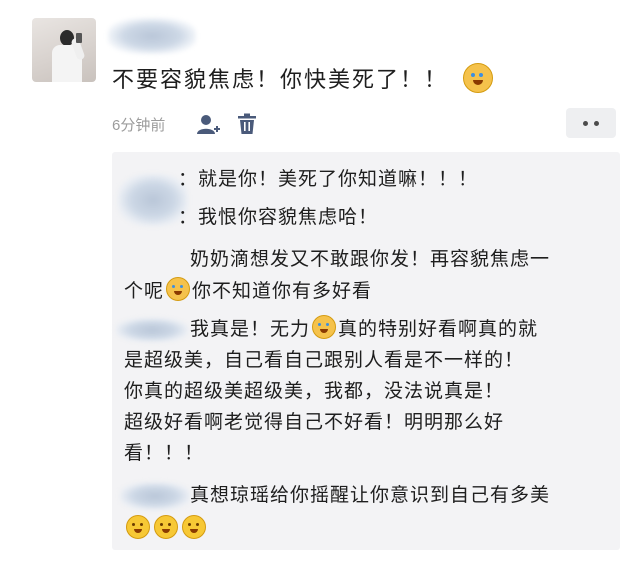 This screenshot has width=640, height=562. I want to click on comment-text: ：就是你！美死了你知道嘛！！！, so click(328, 179).